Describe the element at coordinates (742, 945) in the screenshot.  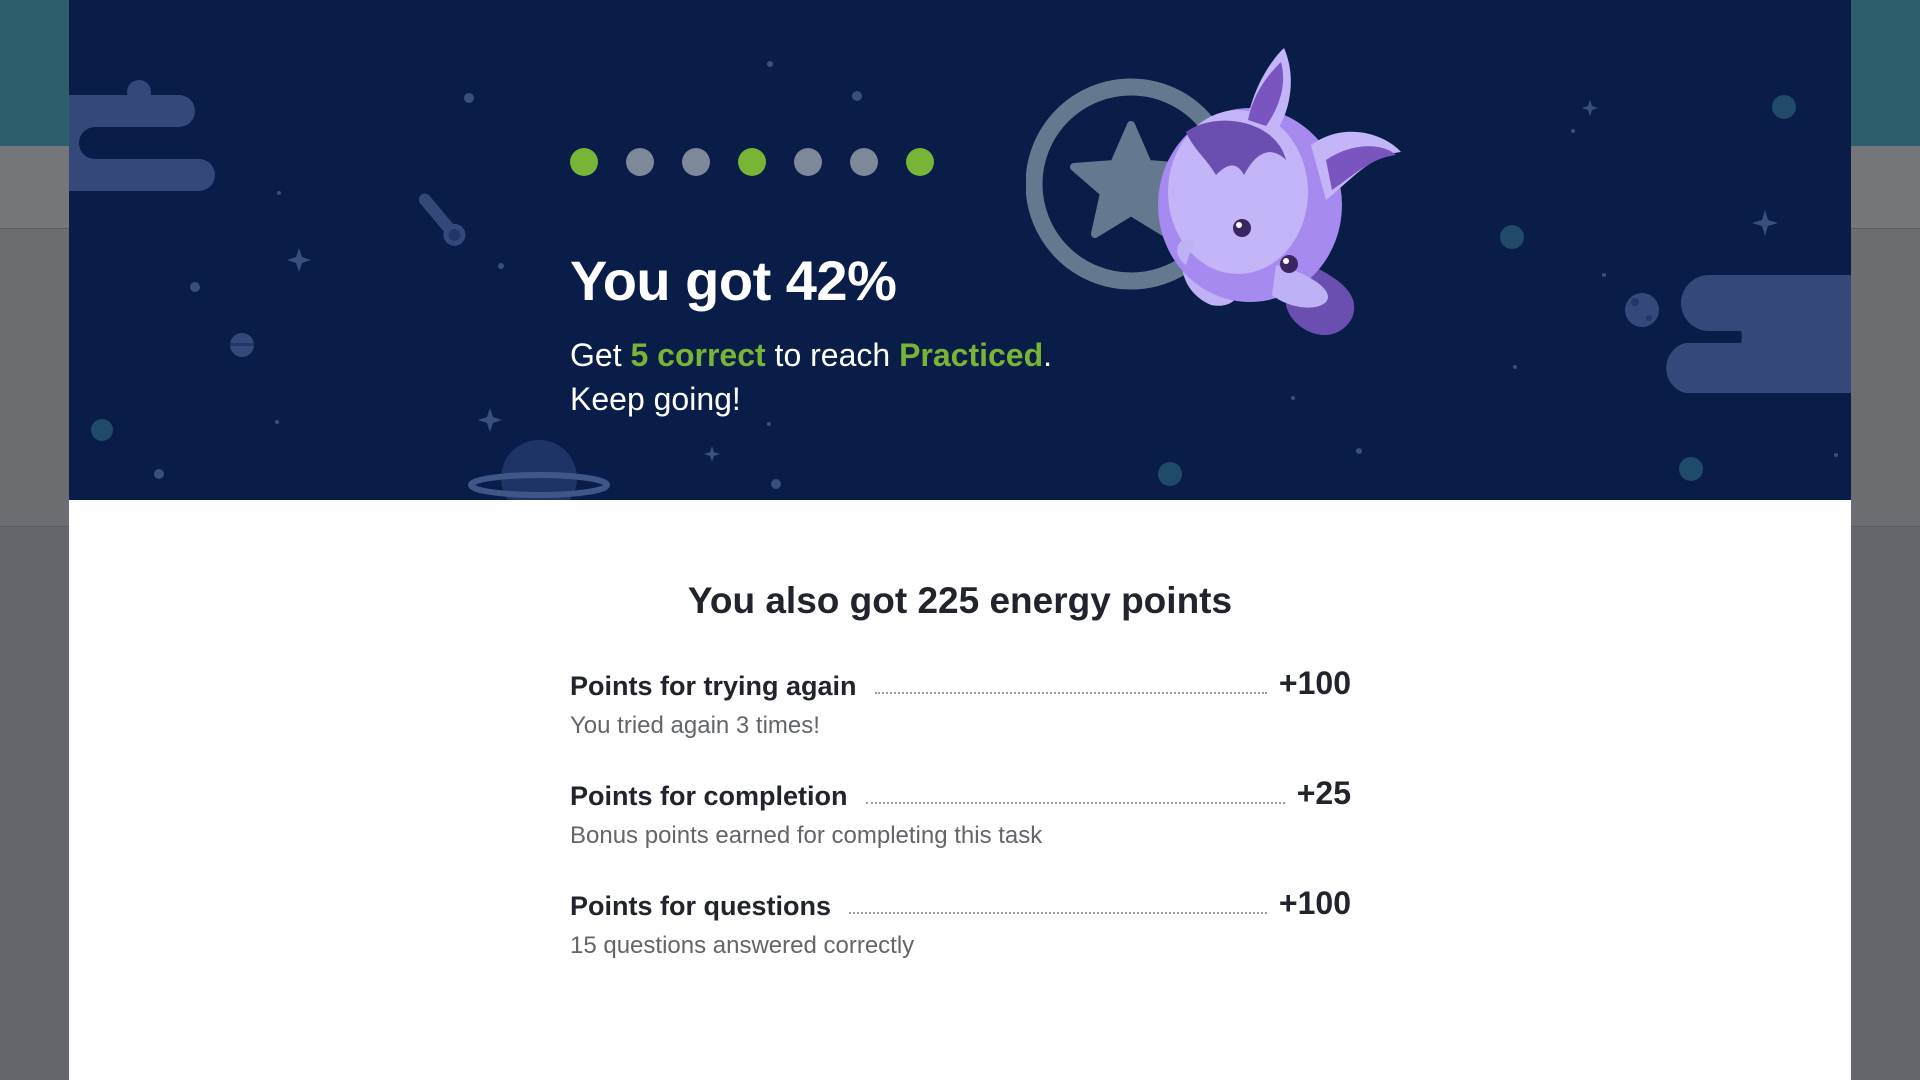
I see `points-row-description: 15 questions answered correctly` at that location.